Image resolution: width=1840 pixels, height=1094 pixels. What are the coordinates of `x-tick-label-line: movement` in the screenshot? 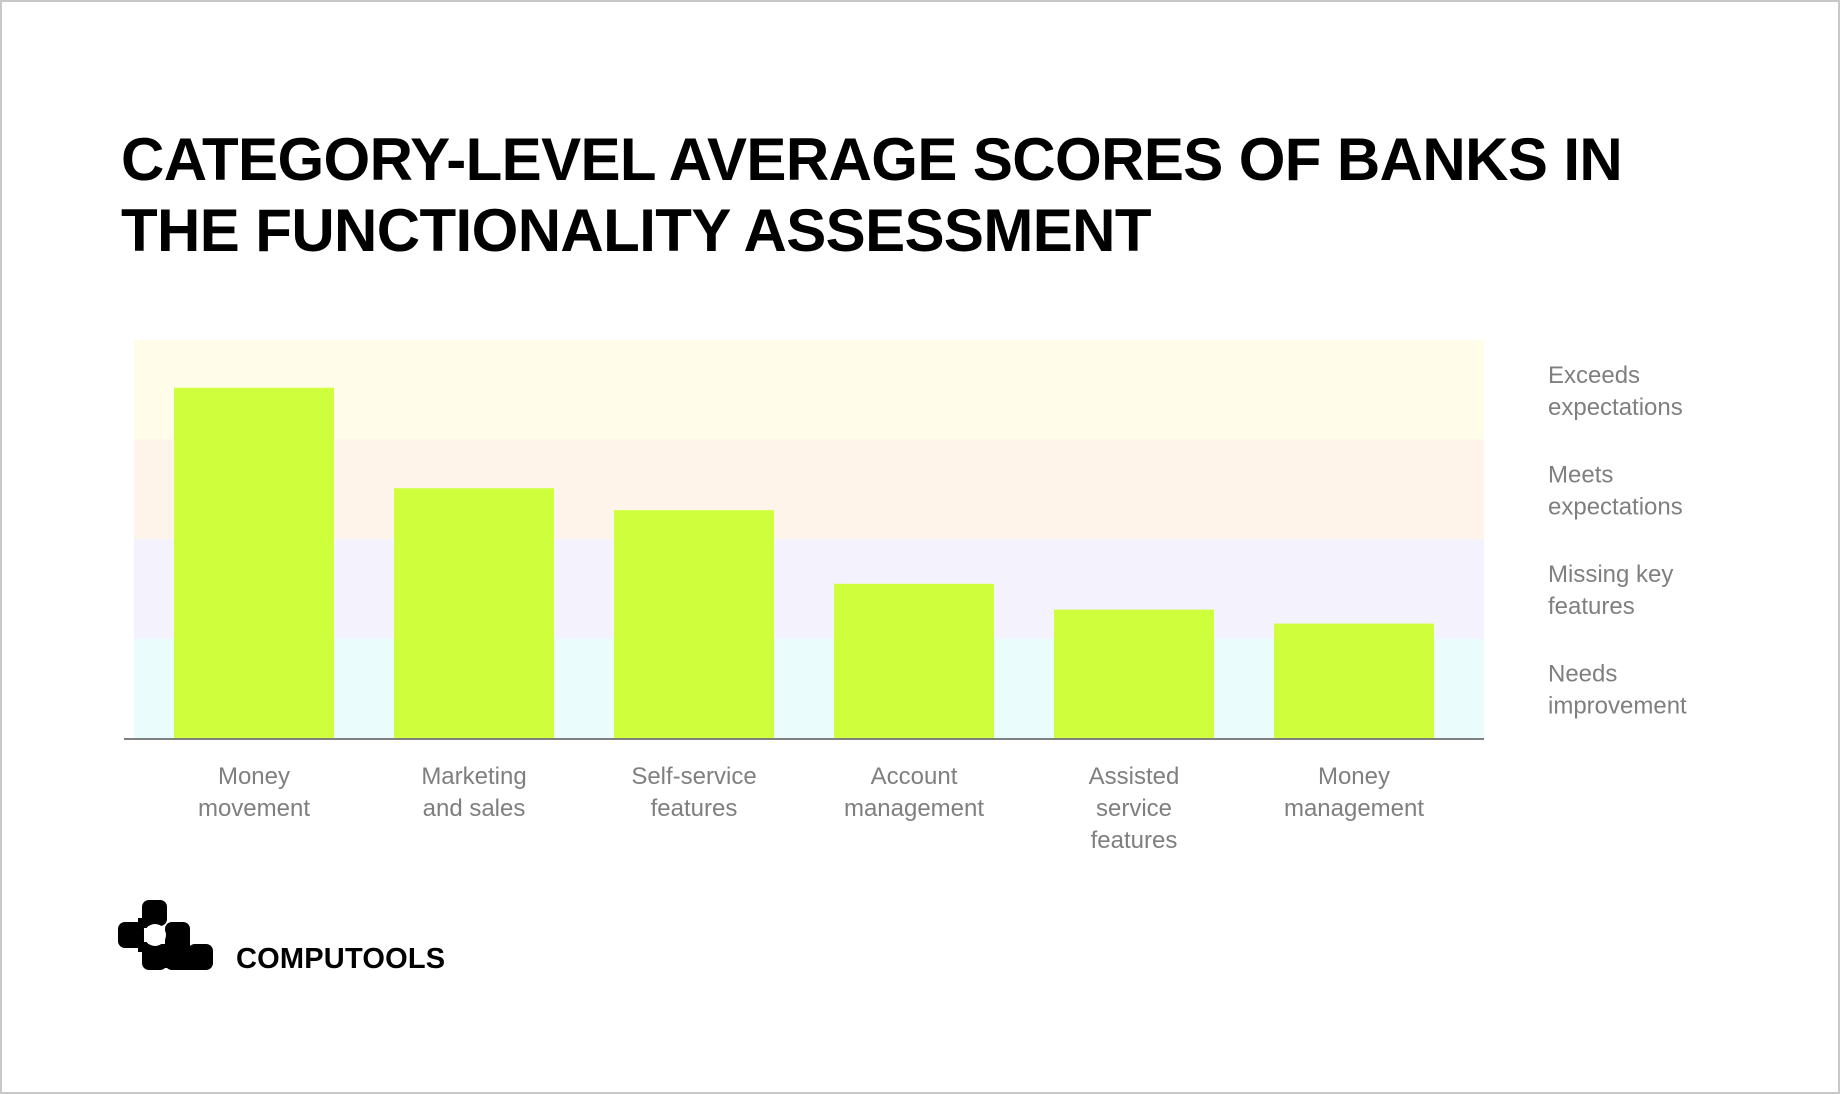 It's located at (254, 808).